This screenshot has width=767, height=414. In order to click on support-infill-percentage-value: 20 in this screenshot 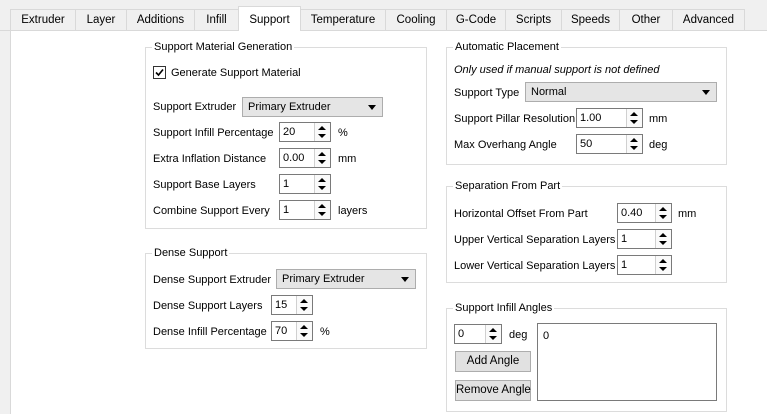, I will do `click(289, 132)`.